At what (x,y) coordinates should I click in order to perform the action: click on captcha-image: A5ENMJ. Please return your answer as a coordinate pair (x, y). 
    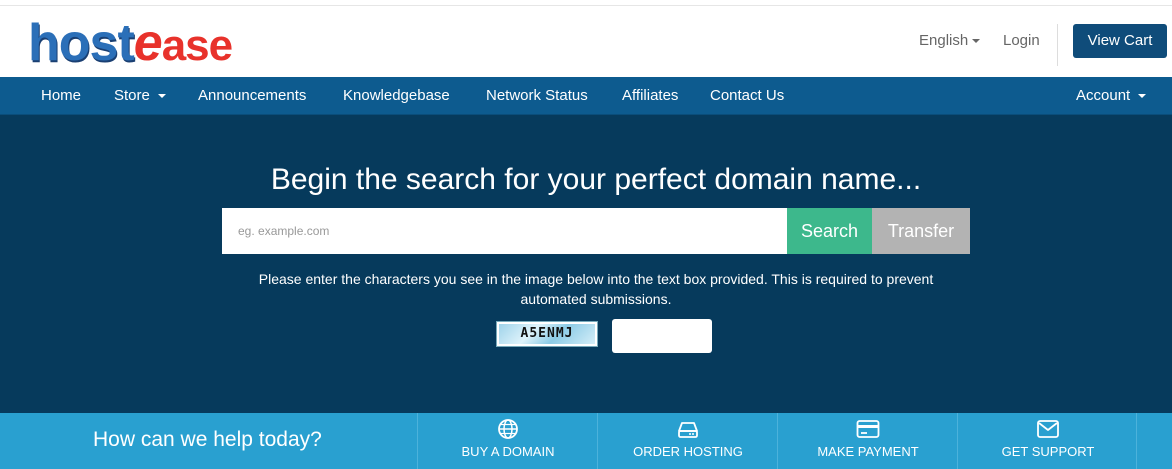
    Looking at the image, I should click on (547, 334).